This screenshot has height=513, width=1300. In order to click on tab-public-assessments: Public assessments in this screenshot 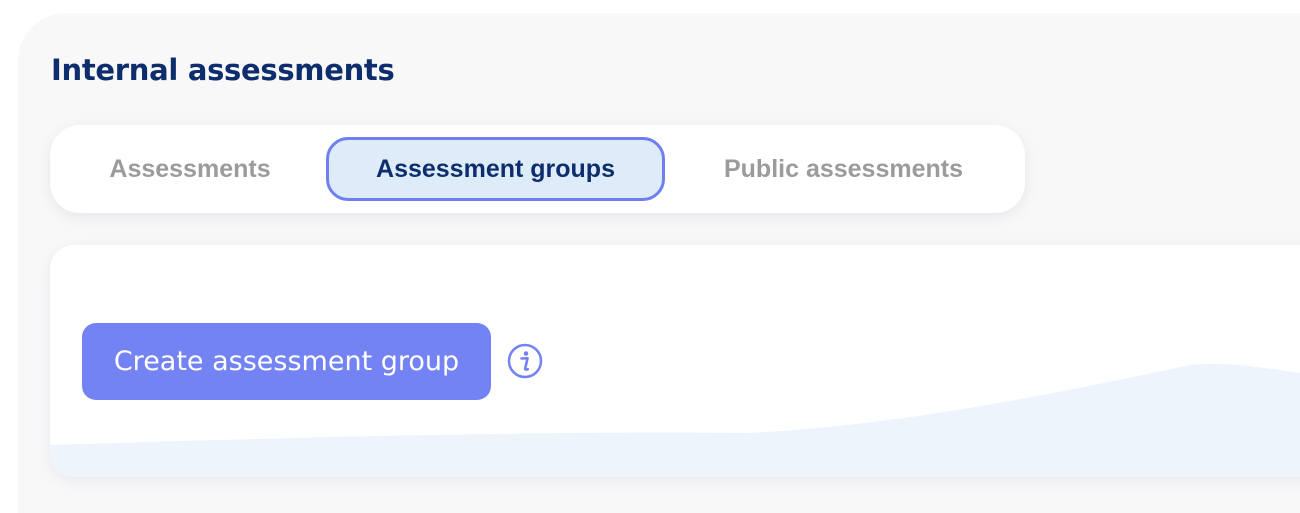, I will do `click(843, 169)`.